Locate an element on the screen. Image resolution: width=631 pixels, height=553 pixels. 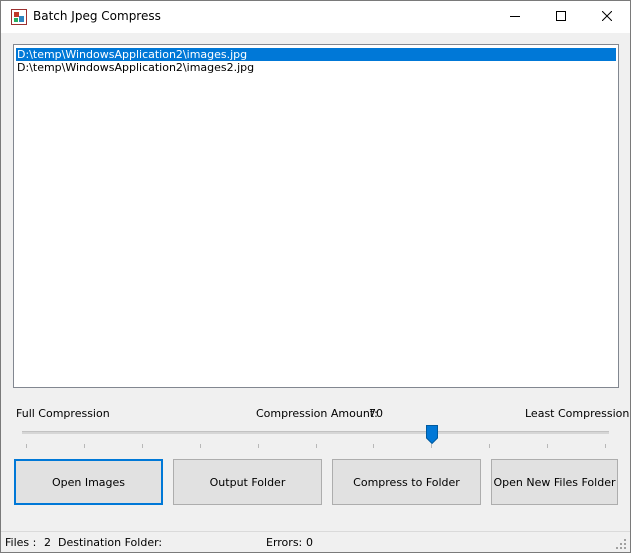
minimize-icon is located at coordinates (515, 16).